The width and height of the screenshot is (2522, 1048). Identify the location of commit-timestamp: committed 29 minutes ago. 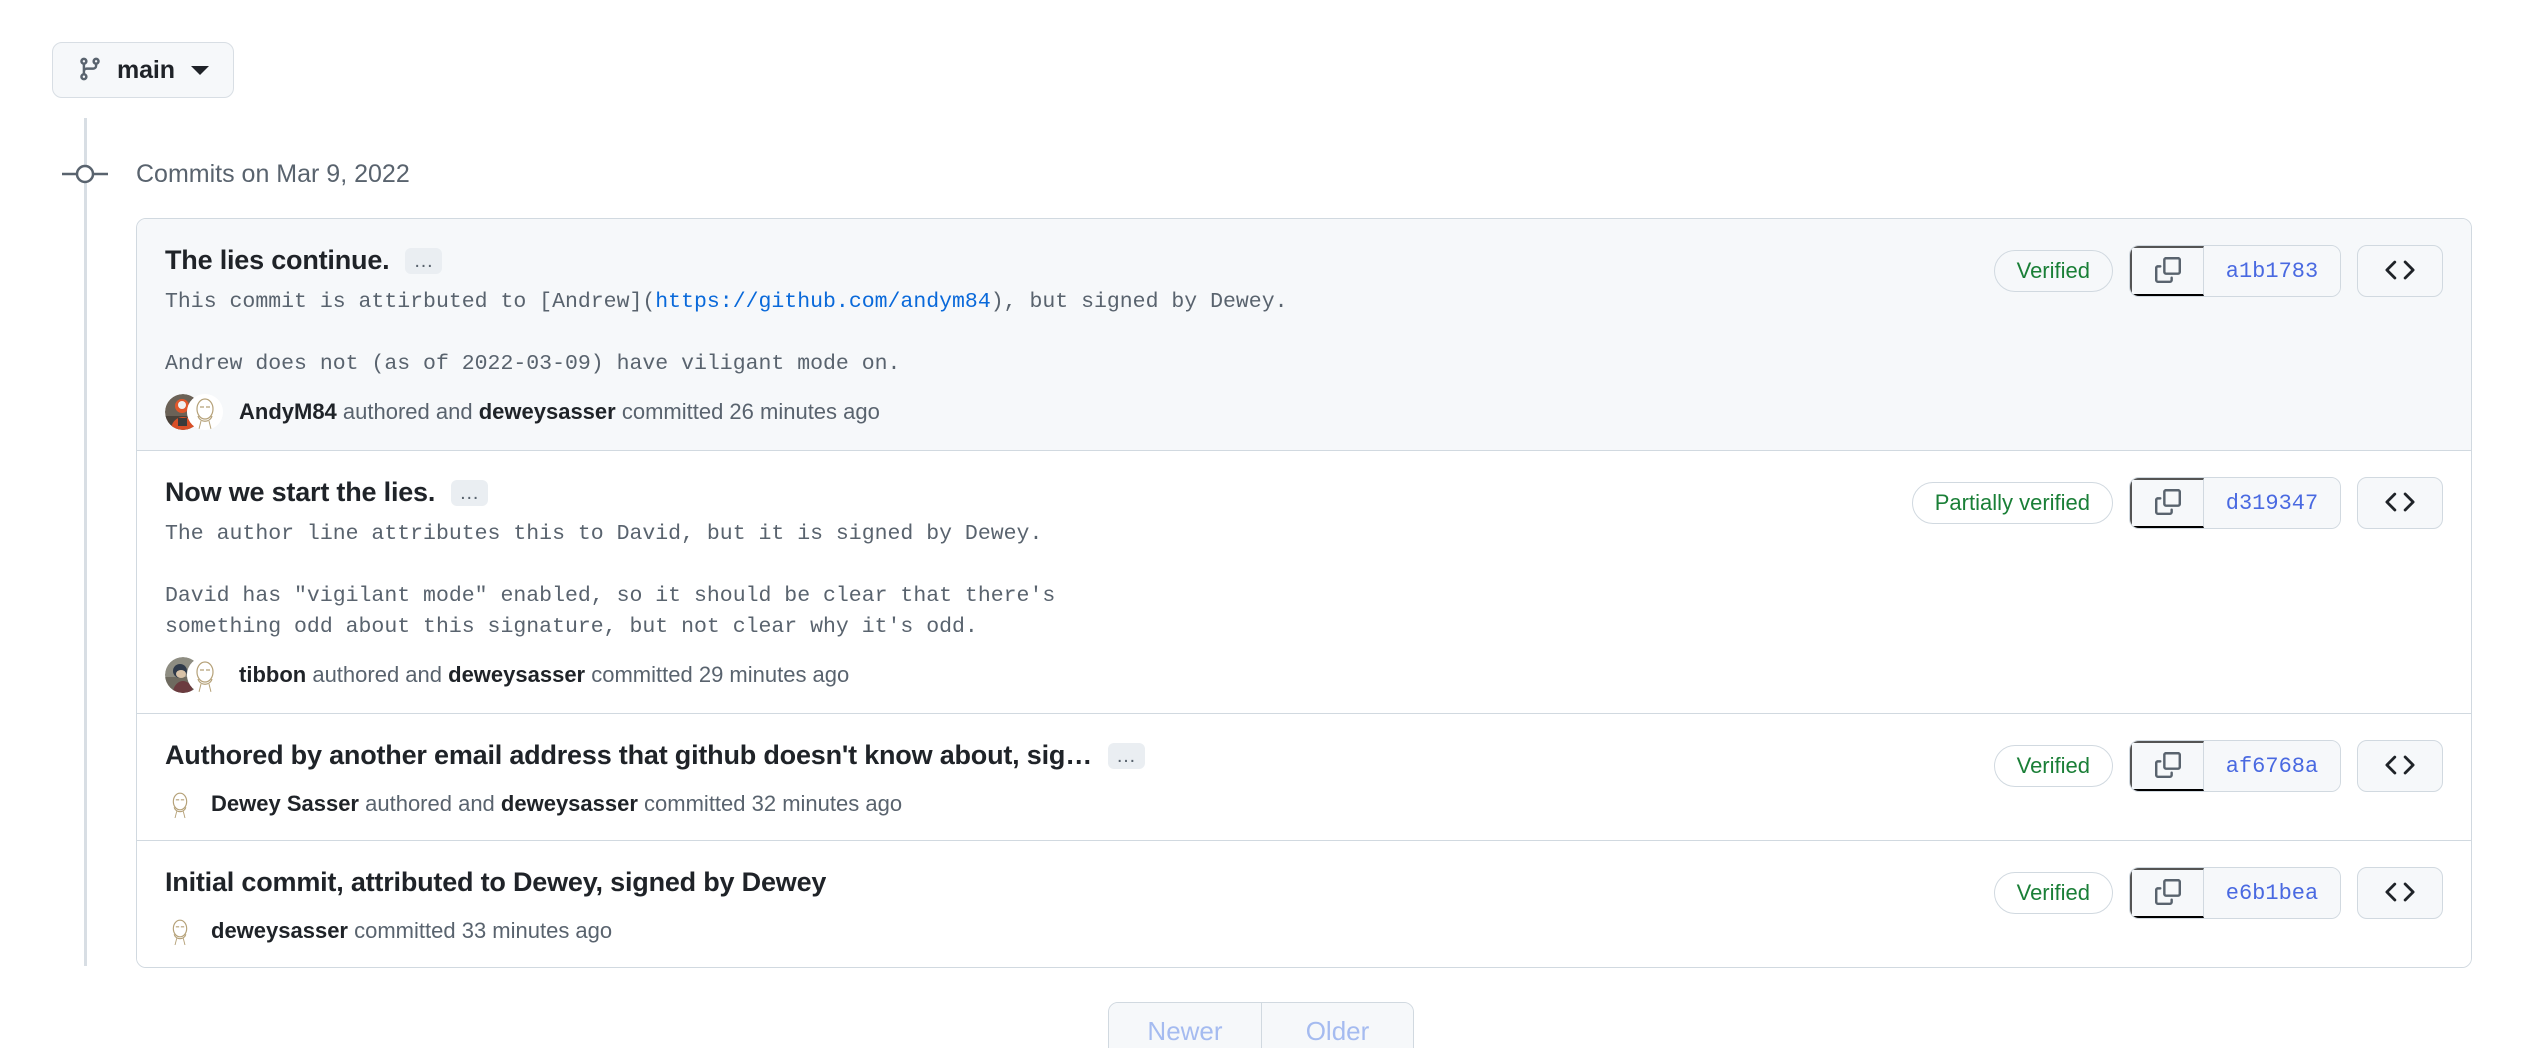
(720, 674).